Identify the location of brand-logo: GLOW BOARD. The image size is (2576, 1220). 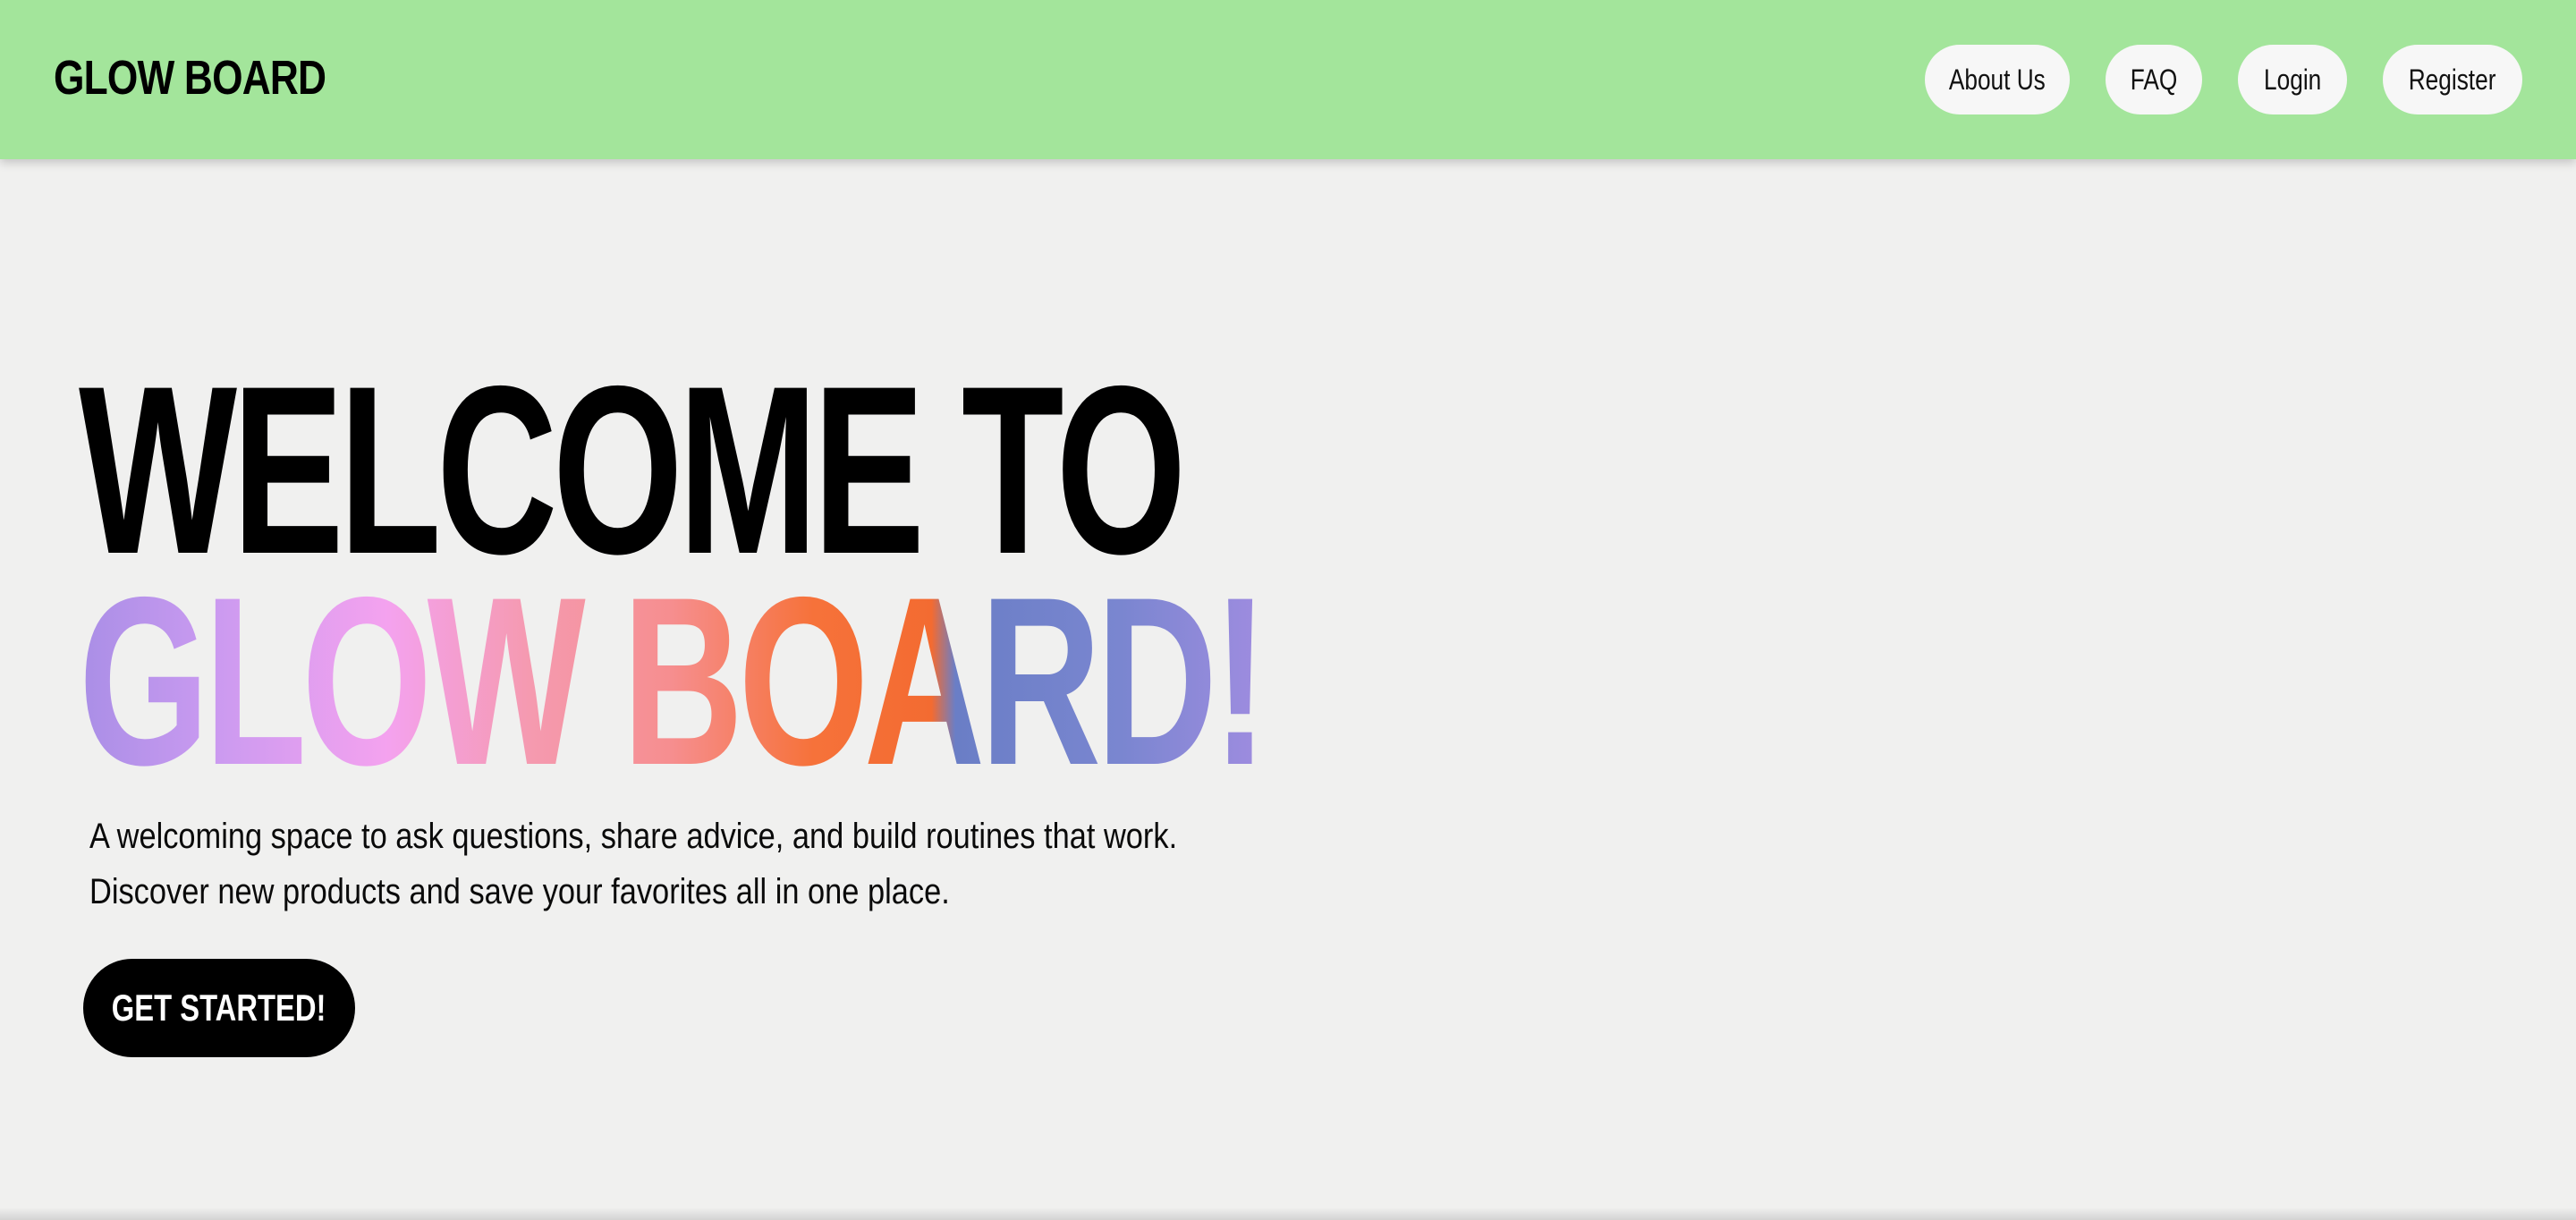
(190, 78).